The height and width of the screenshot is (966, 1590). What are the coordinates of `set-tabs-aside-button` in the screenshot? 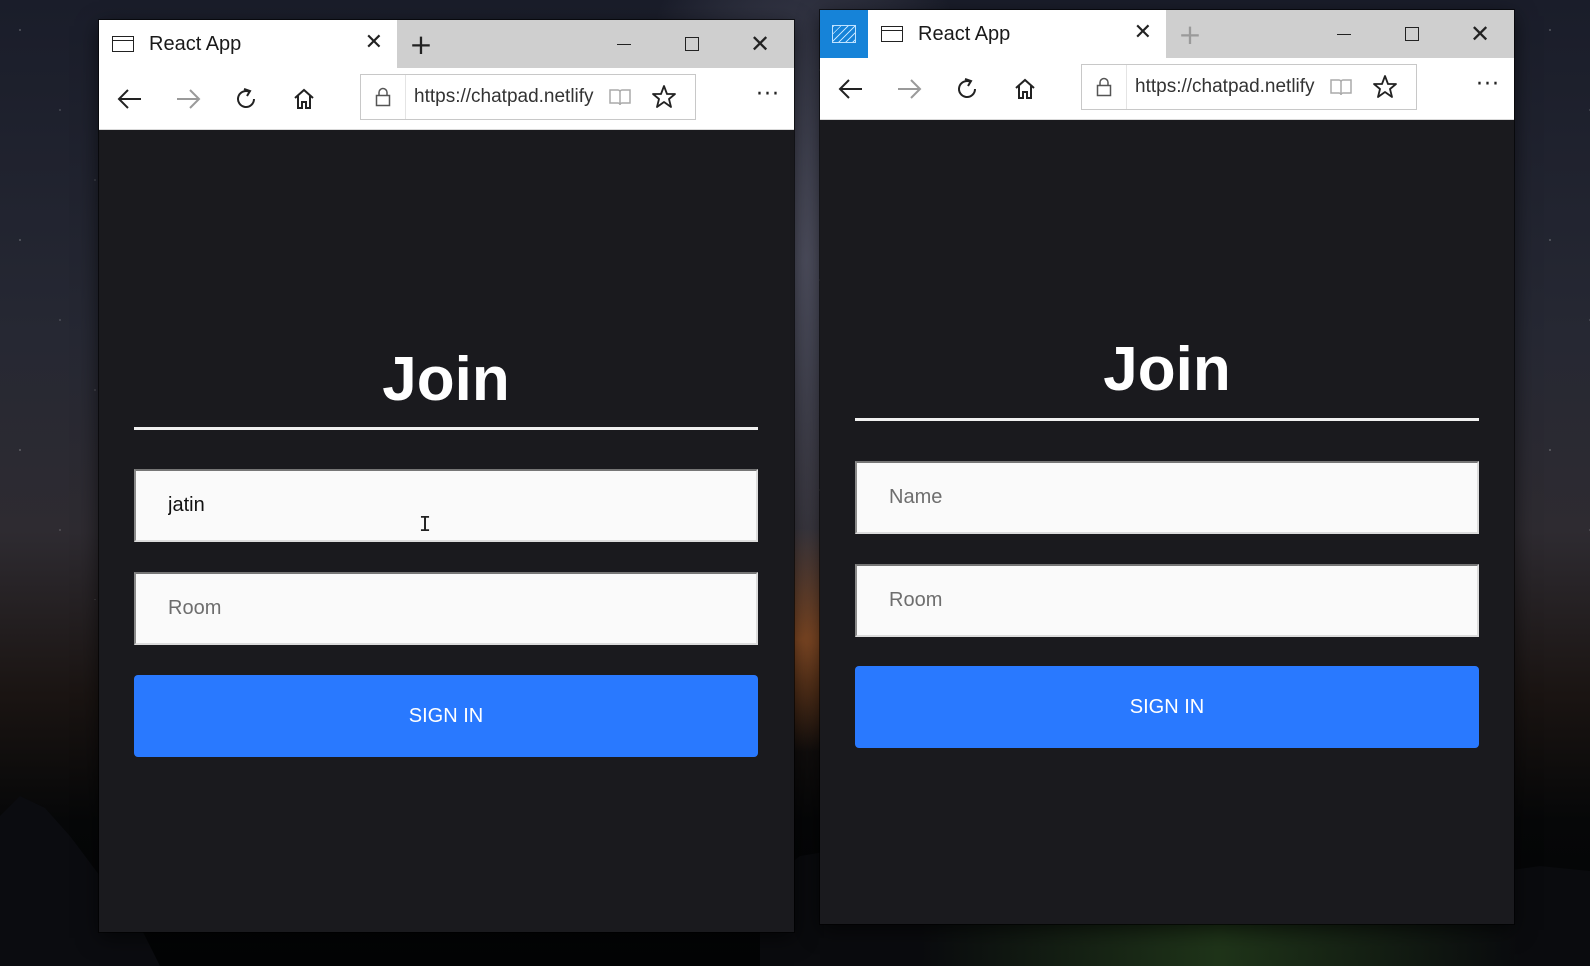 It's located at (844, 34).